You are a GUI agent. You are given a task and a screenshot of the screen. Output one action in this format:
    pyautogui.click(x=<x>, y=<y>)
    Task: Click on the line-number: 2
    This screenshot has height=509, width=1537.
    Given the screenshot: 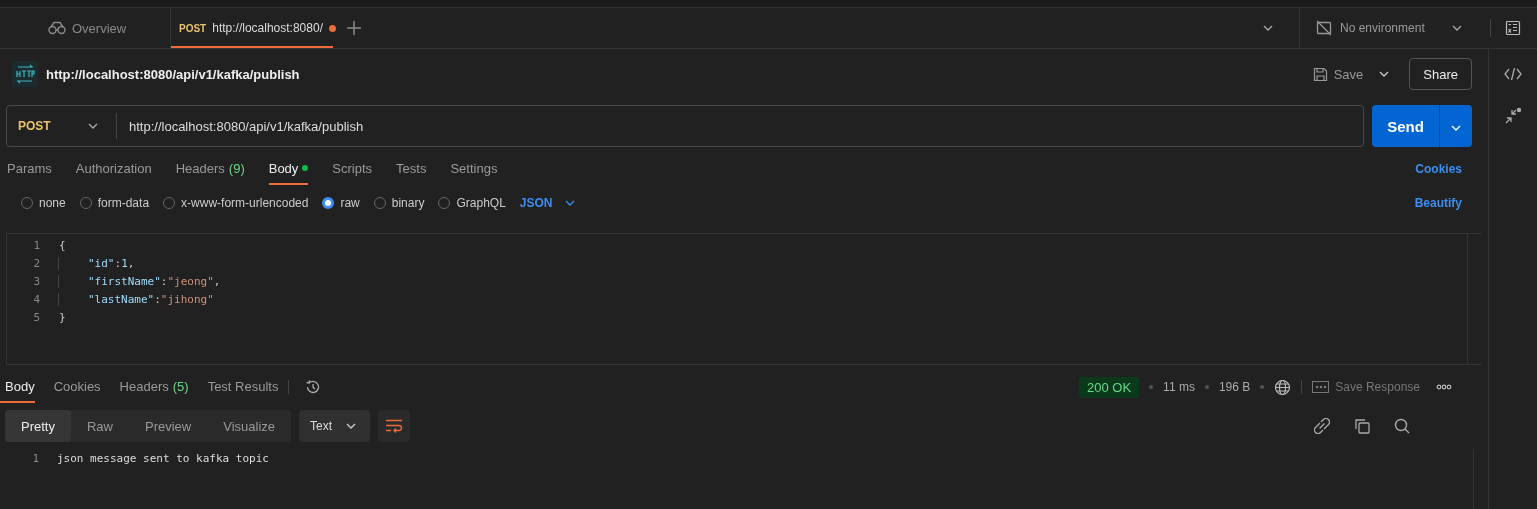 What is the action you would take?
    pyautogui.click(x=36, y=263)
    